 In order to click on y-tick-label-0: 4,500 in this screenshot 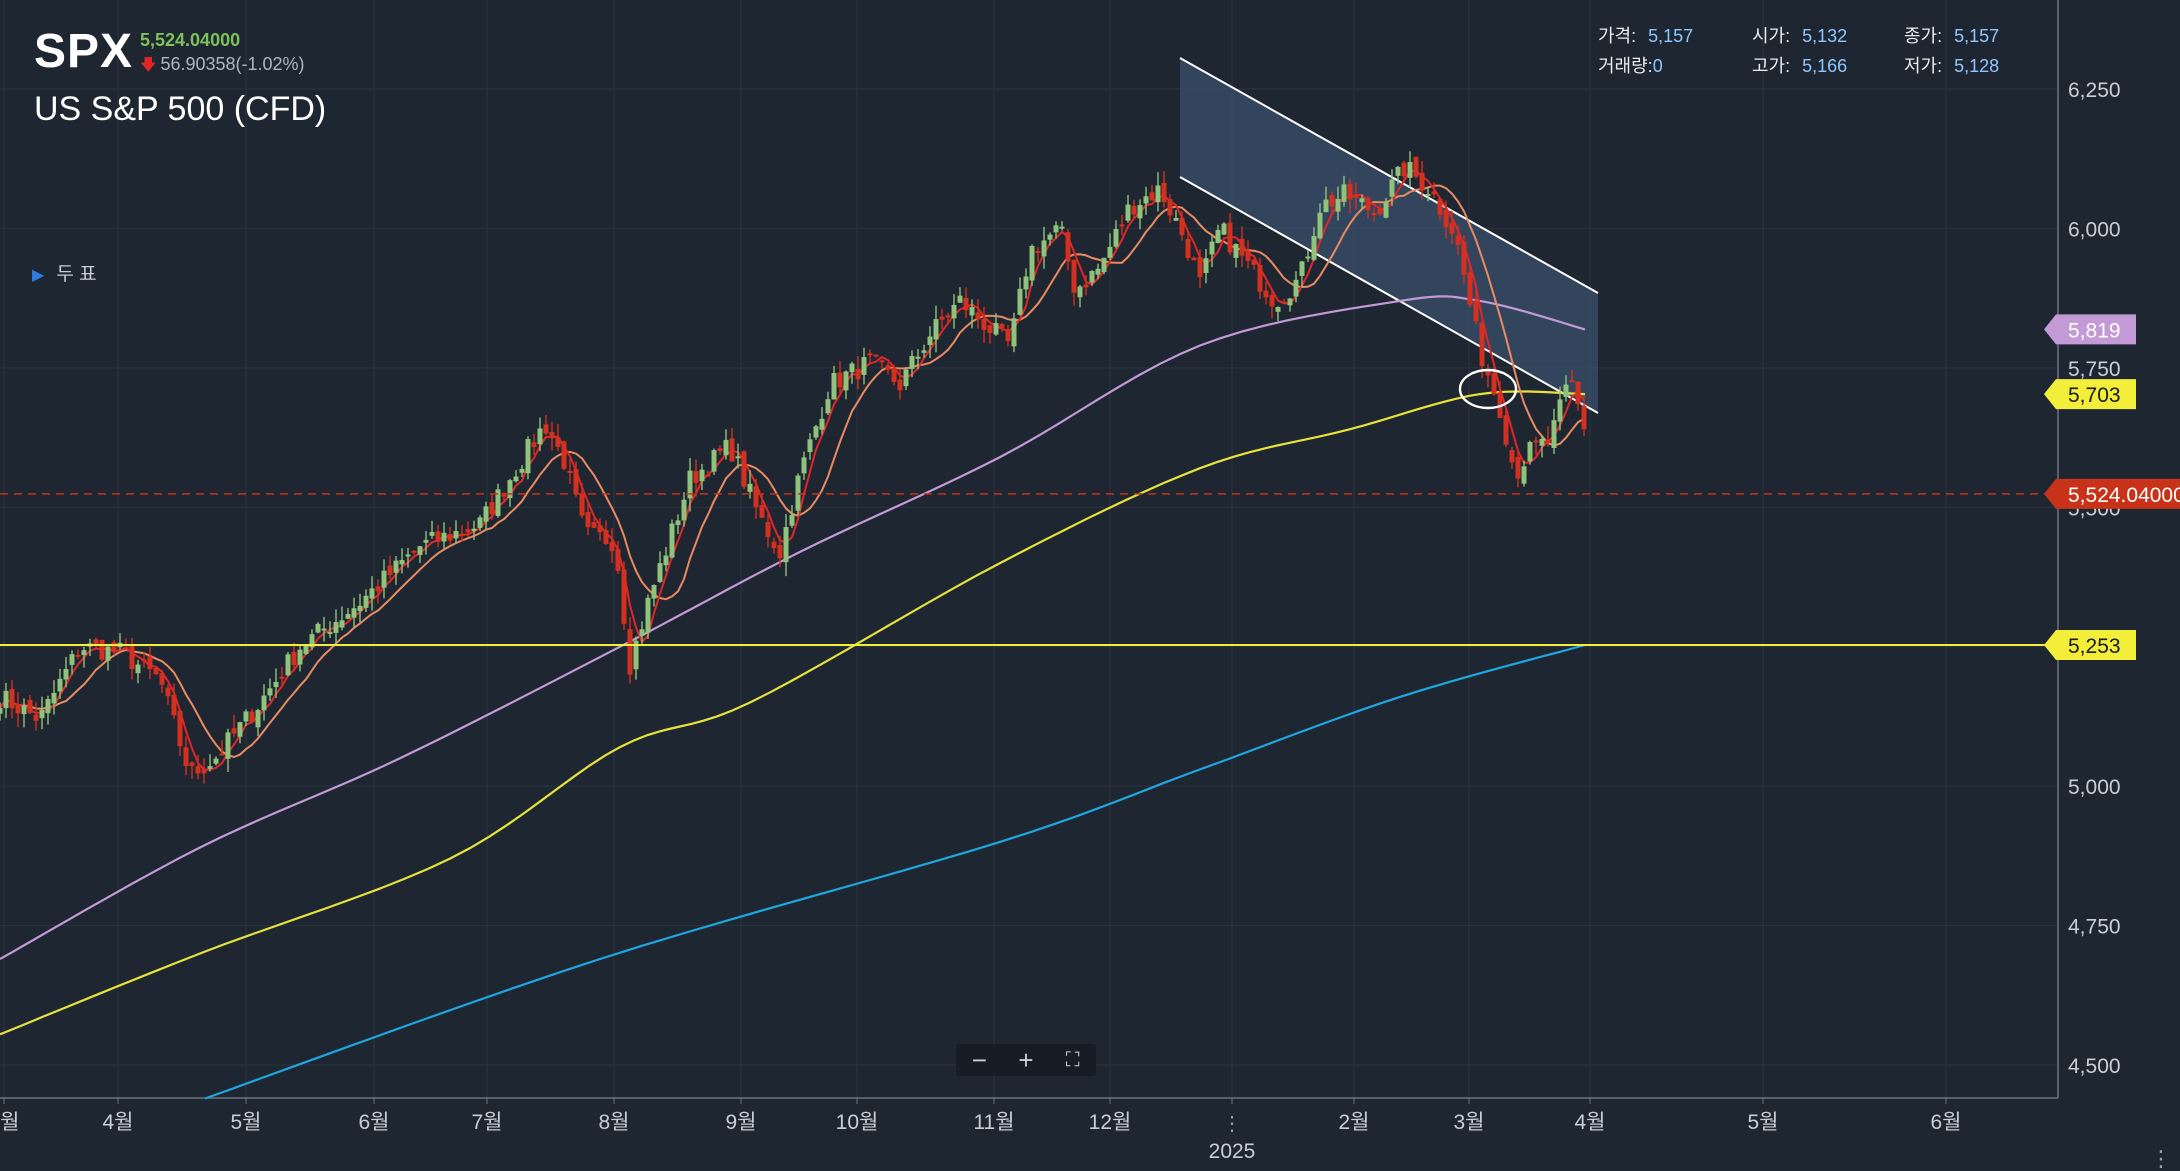, I will do `click(2094, 1066)`.